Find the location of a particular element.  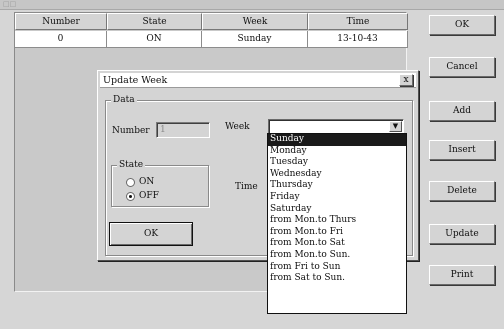

radio-off-label: OFF is located at coordinates (149, 196).